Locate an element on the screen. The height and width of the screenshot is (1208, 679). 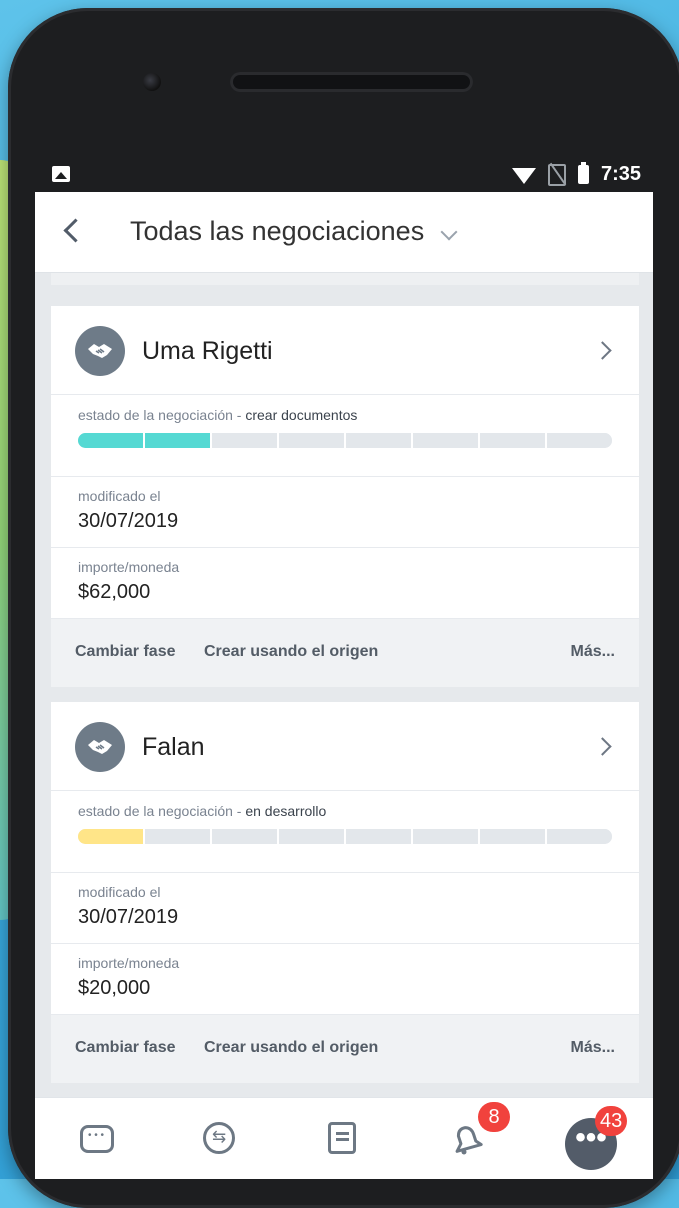
status-indicators: 7:35 is located at coordinates (576, 174).